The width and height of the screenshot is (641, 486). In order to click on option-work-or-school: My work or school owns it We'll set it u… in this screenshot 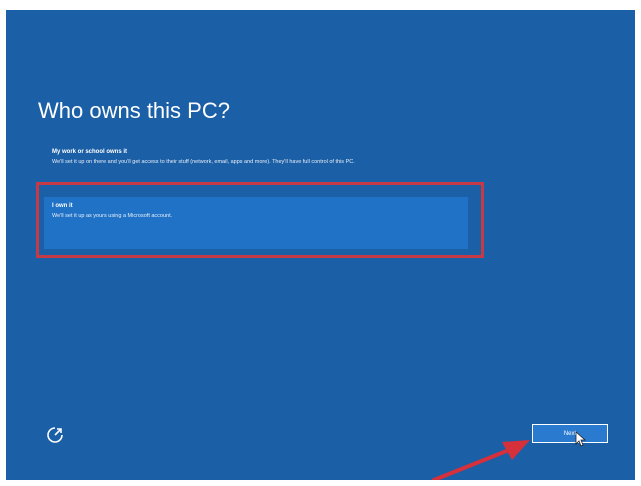, I will do `click(256, 165)`.